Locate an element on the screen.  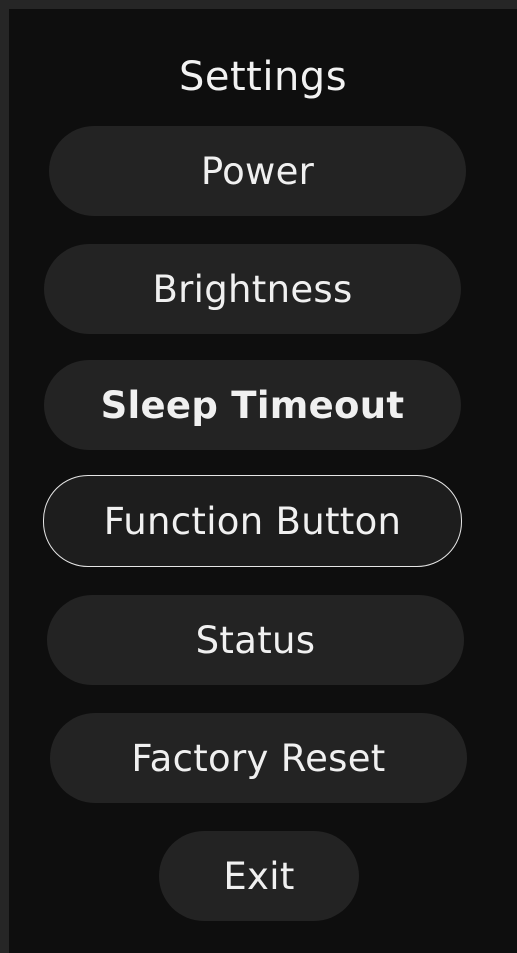
exit-button: Exit is located at coordinates (259, 876).